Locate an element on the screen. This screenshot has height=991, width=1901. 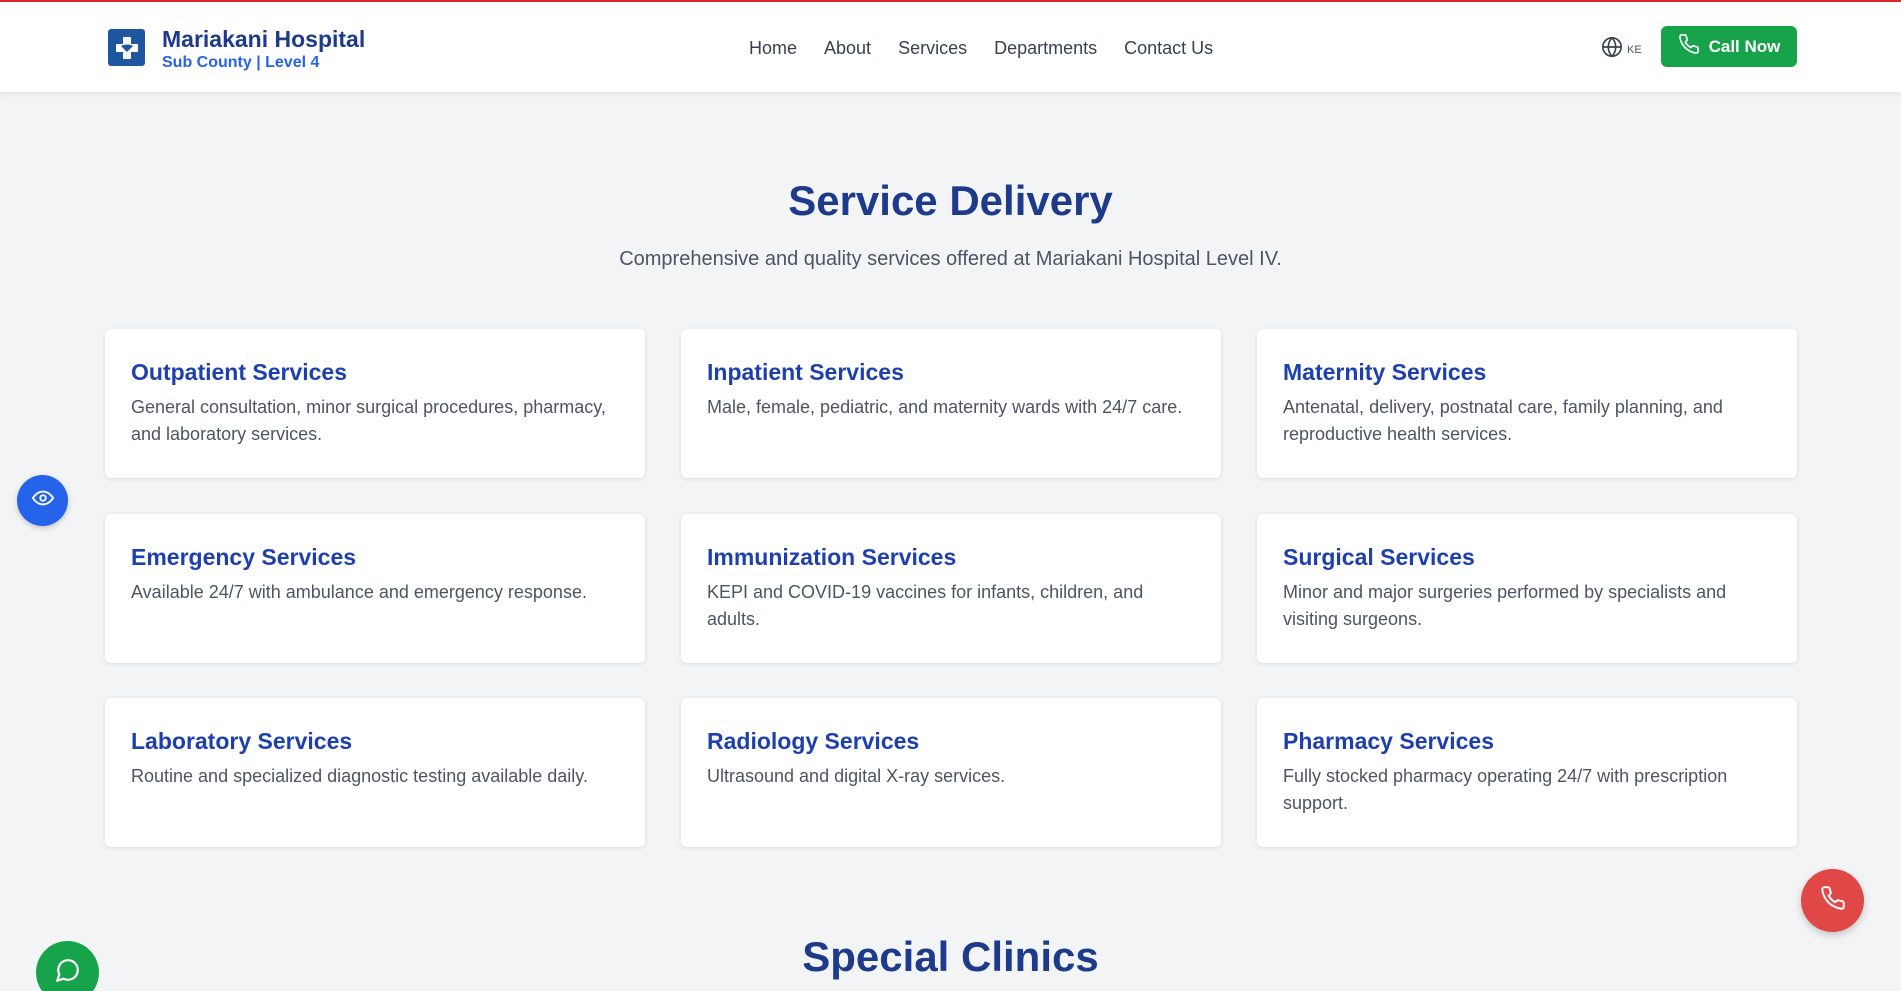
chat-bubble-icon is located at coordinates (68, 972).